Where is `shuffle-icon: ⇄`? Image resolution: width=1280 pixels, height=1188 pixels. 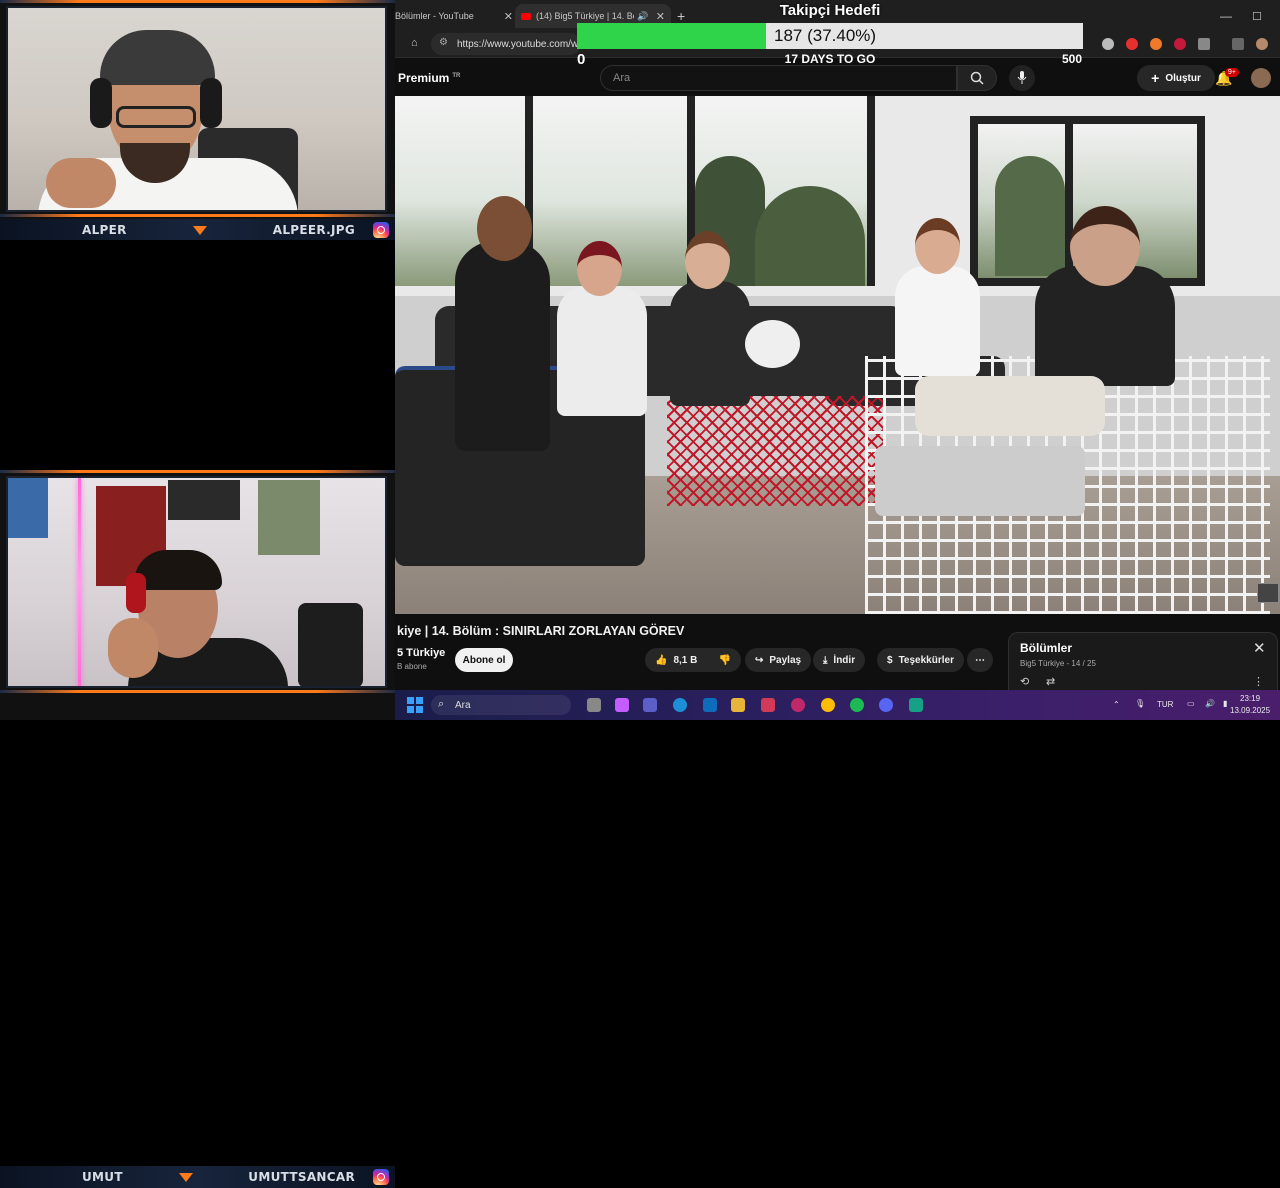 shuffle-icon: ⇄ is located at coordinates (1050, 681).